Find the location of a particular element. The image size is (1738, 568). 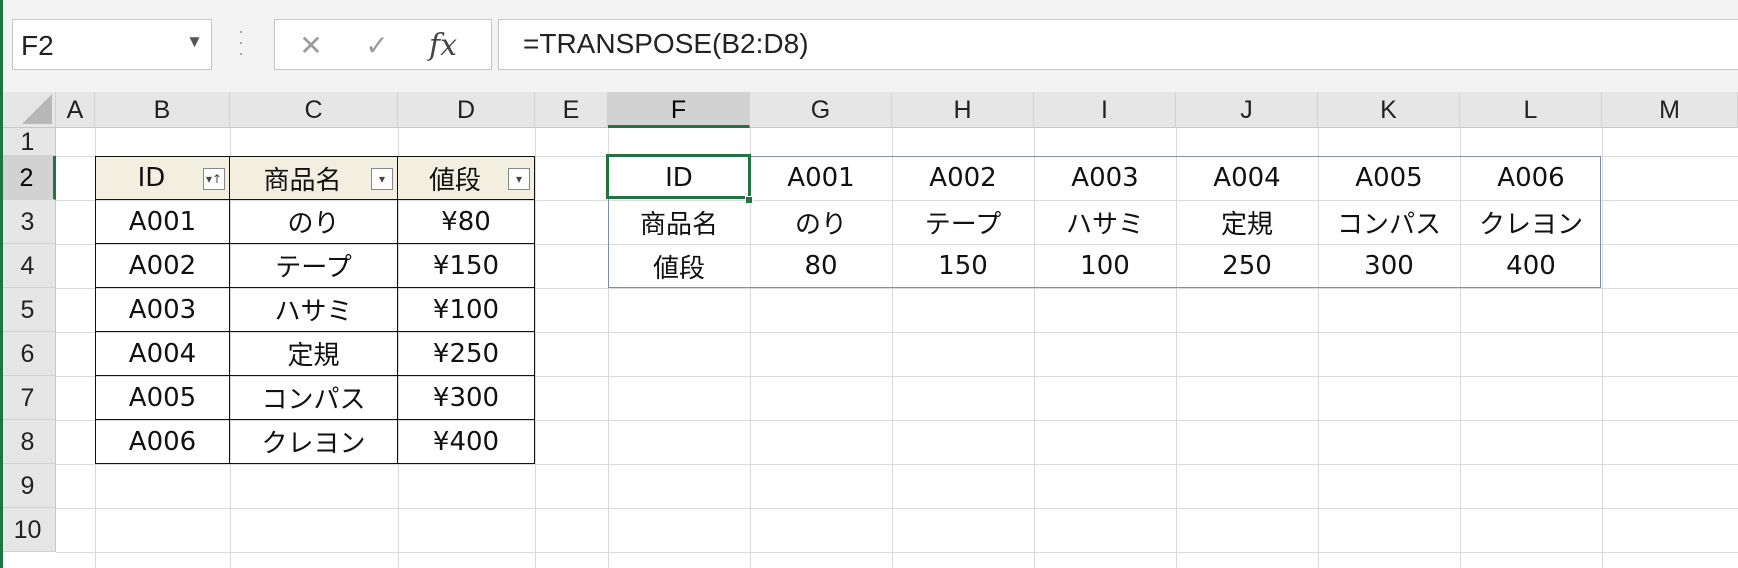

select-all-corner is located at coordinates (28, 110).